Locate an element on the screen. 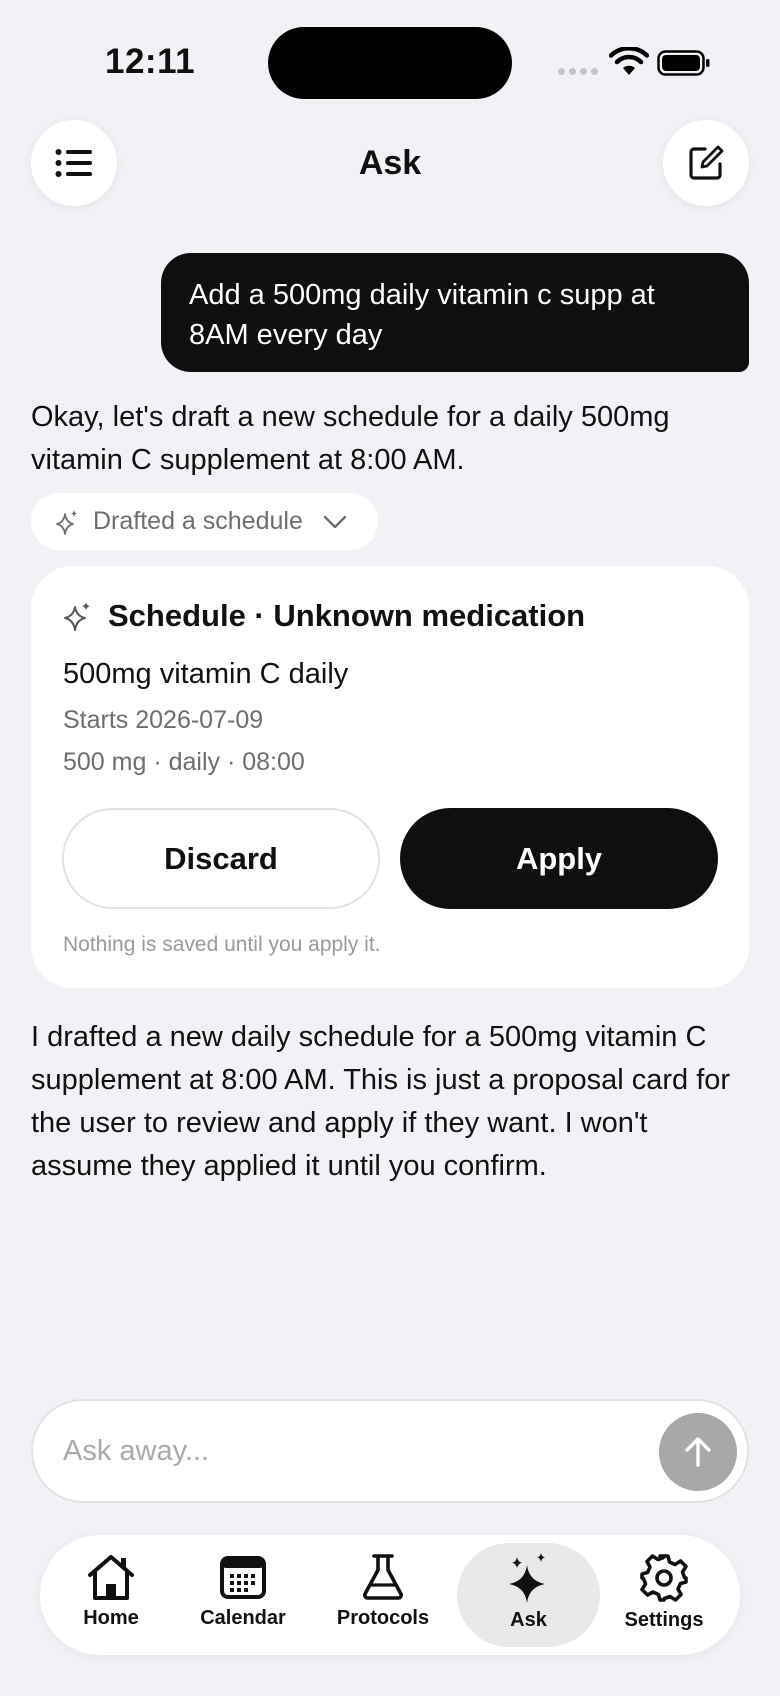 This screenshot has height=1696, width=780. tab-label: Calendar is located at coordinates (243, 1618).